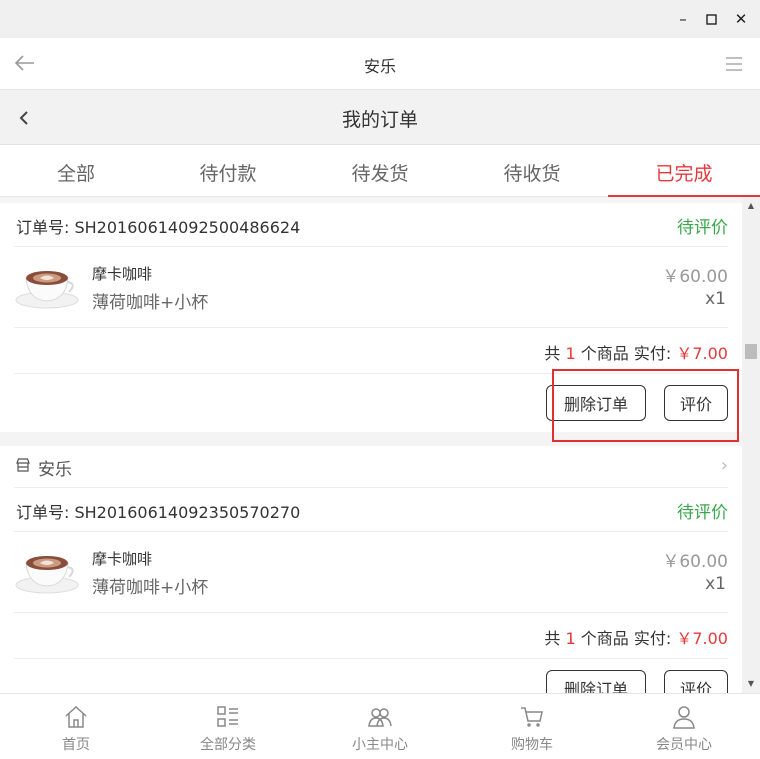 This screenshot has width=760, height=759. What do you see at coordinates (751, 206) in the screenshot?
I see `scroll-up-icon: ▲` at bounding box center [751, 206].